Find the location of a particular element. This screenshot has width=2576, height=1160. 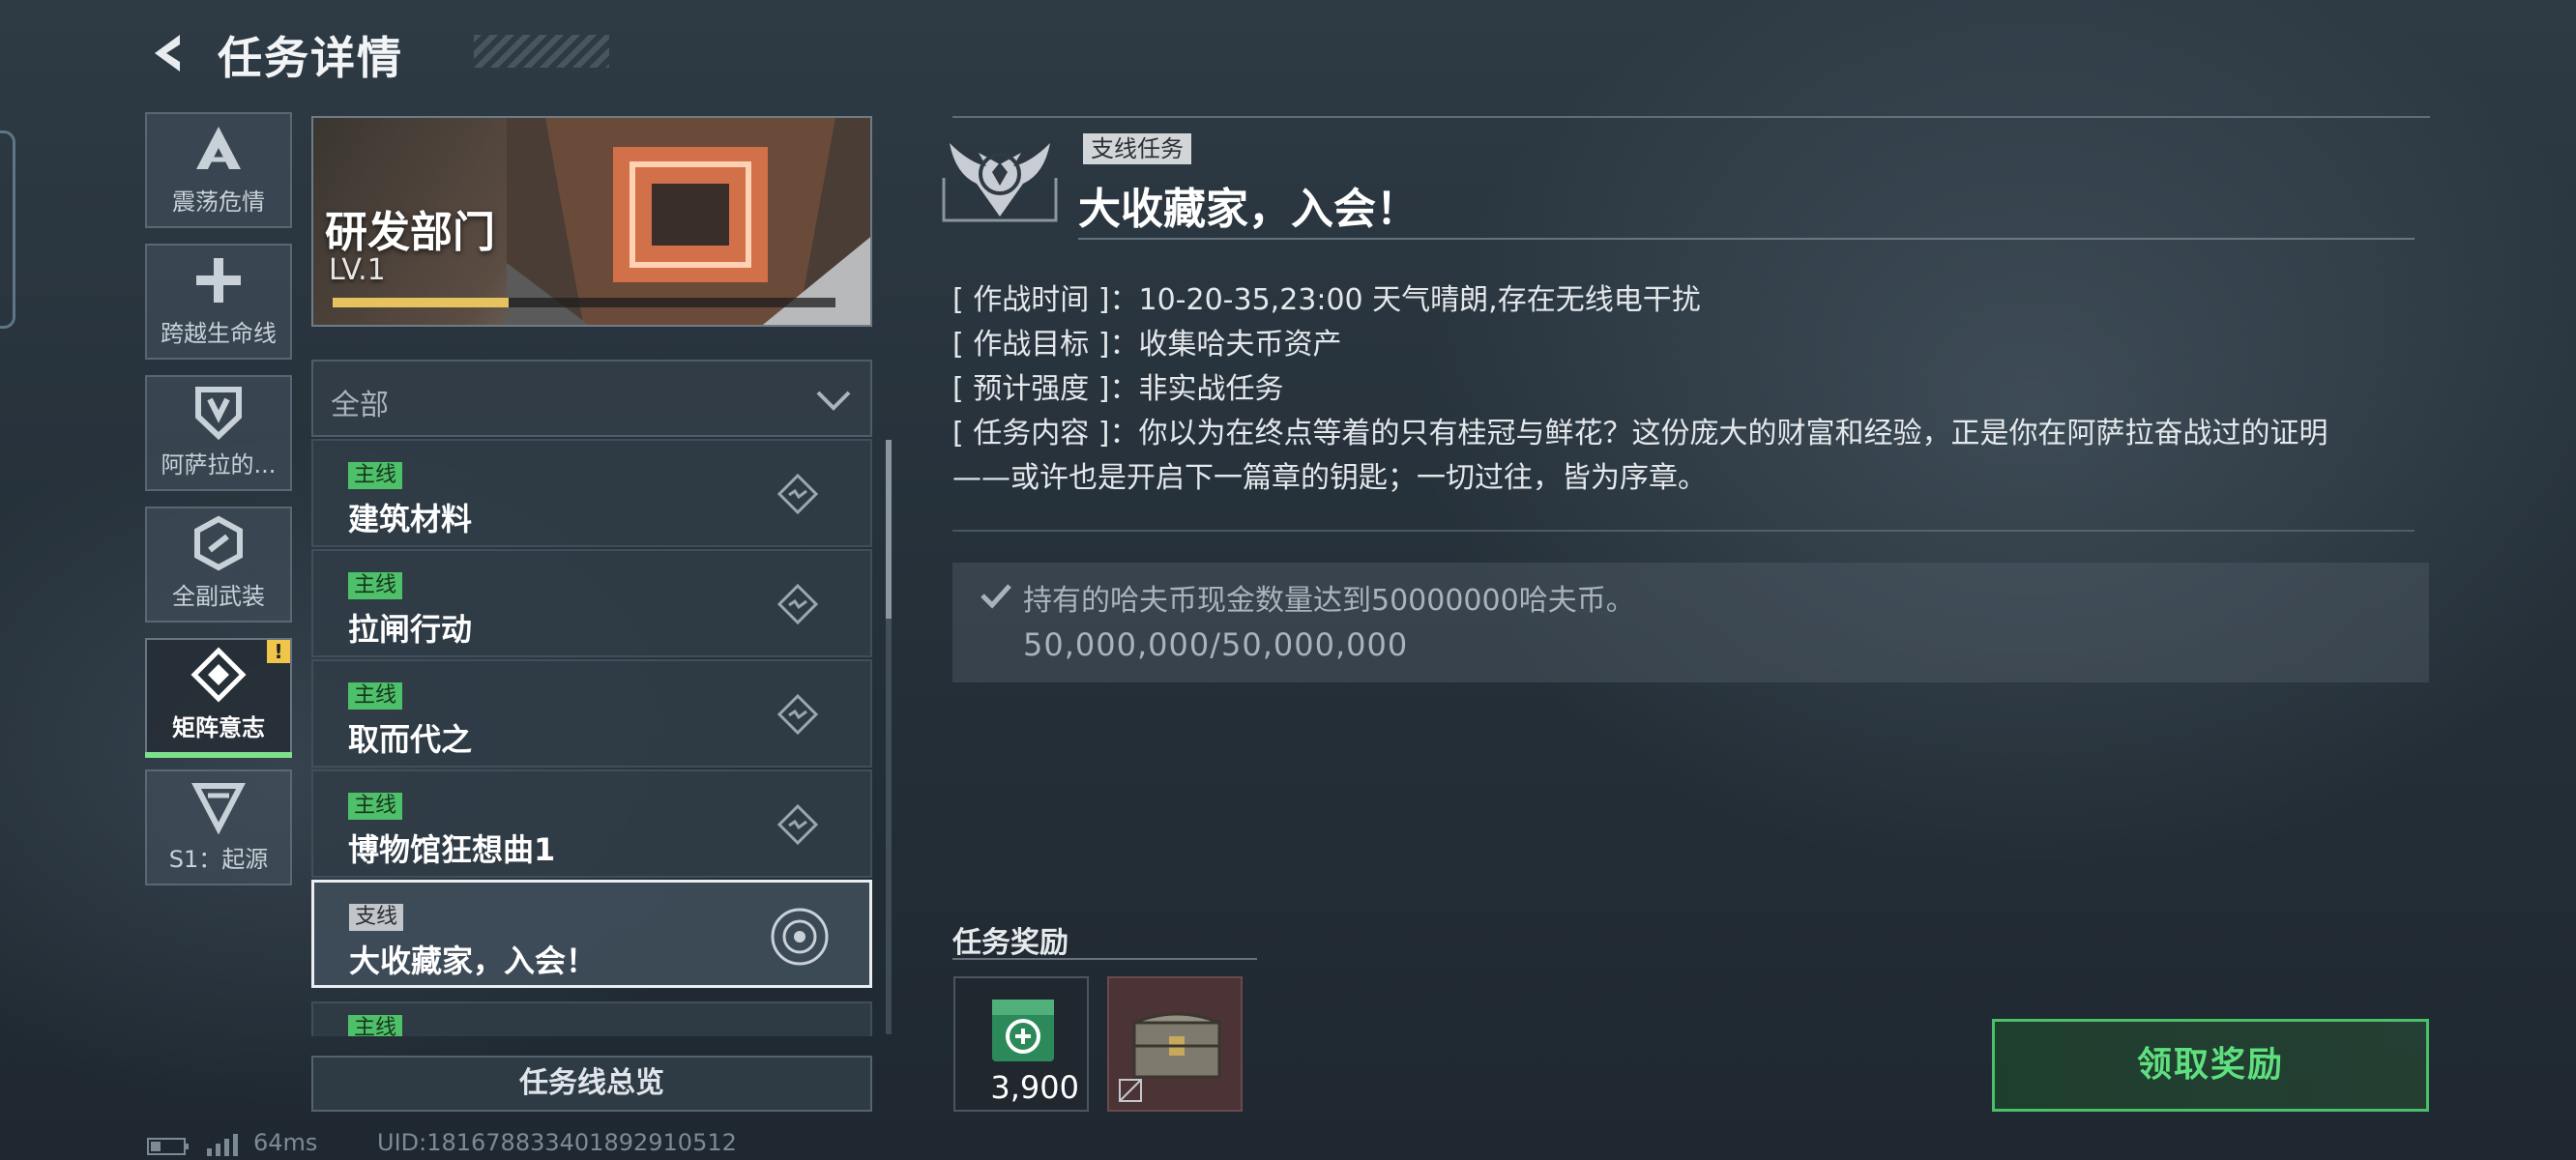

mission-type-badge: 支线任务 is located at coordinates (1137, 148).